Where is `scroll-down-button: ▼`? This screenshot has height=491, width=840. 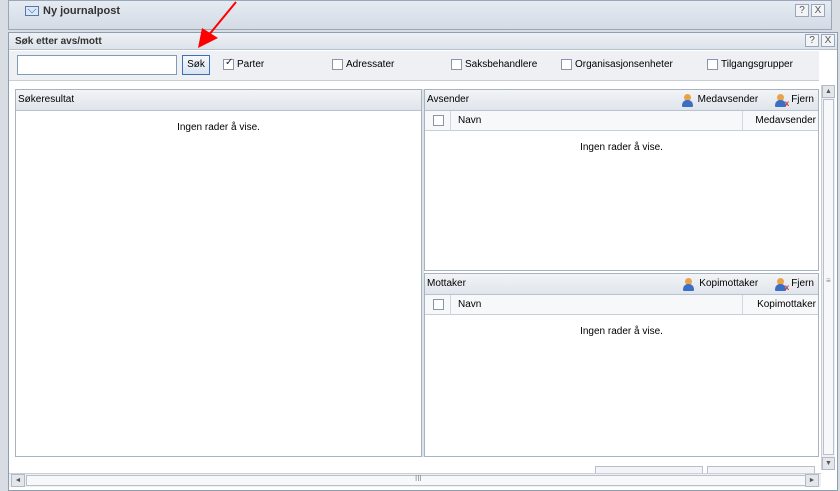 scroll-down-button: ▼ is located at coordinates (828, 463).